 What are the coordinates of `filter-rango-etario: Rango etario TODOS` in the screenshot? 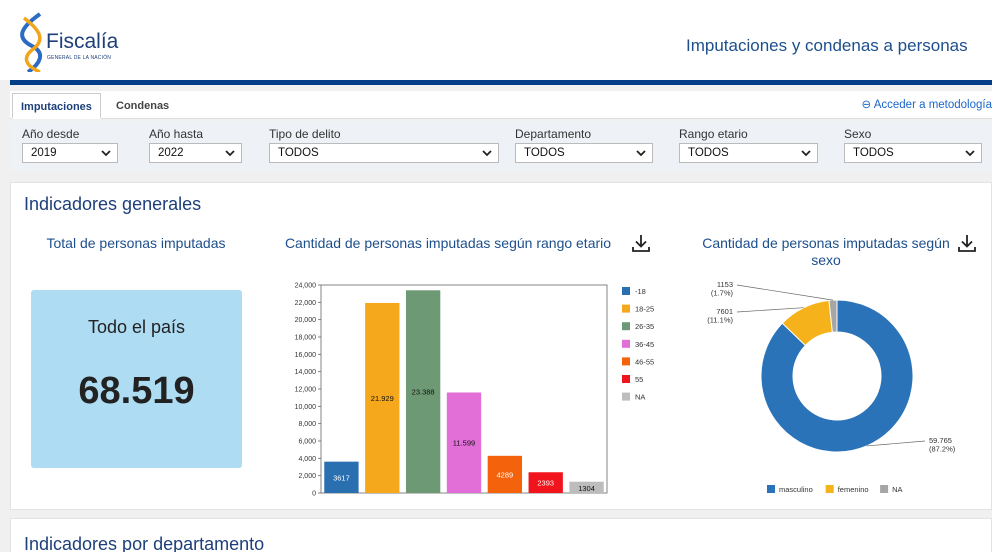 It's located at (748, 145).